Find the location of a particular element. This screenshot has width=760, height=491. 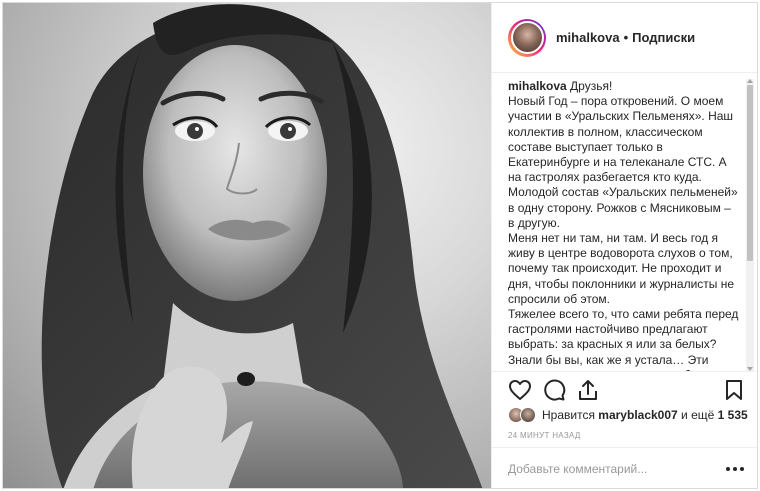

comment-icon is located at coordinates (554, 390).